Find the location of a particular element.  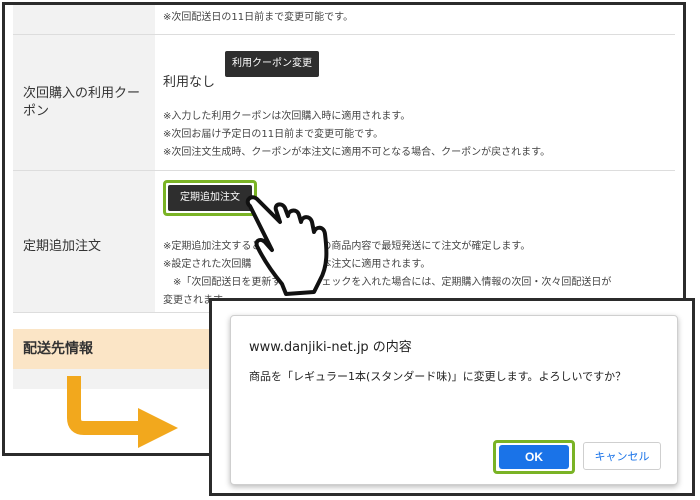

additional-order-label-cell: 定期追加注文 is located at coordinates (84, 241).